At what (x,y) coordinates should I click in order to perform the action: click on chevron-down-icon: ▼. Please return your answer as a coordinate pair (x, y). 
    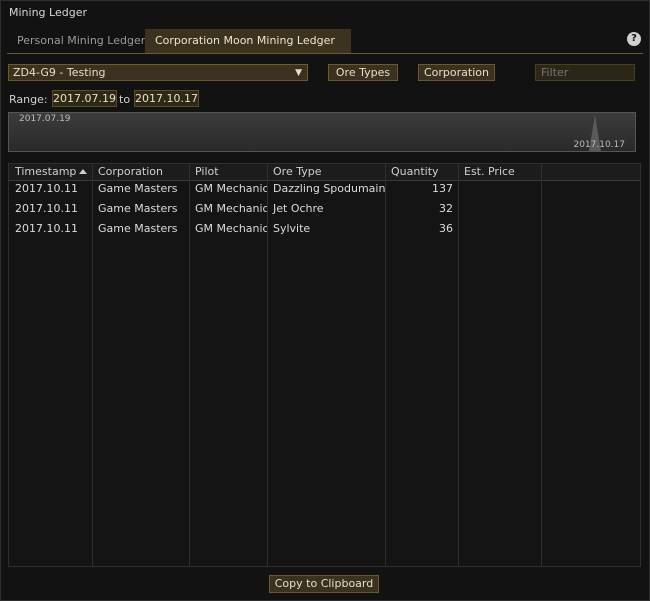
    Looking at the image, I should click on (298, 73).